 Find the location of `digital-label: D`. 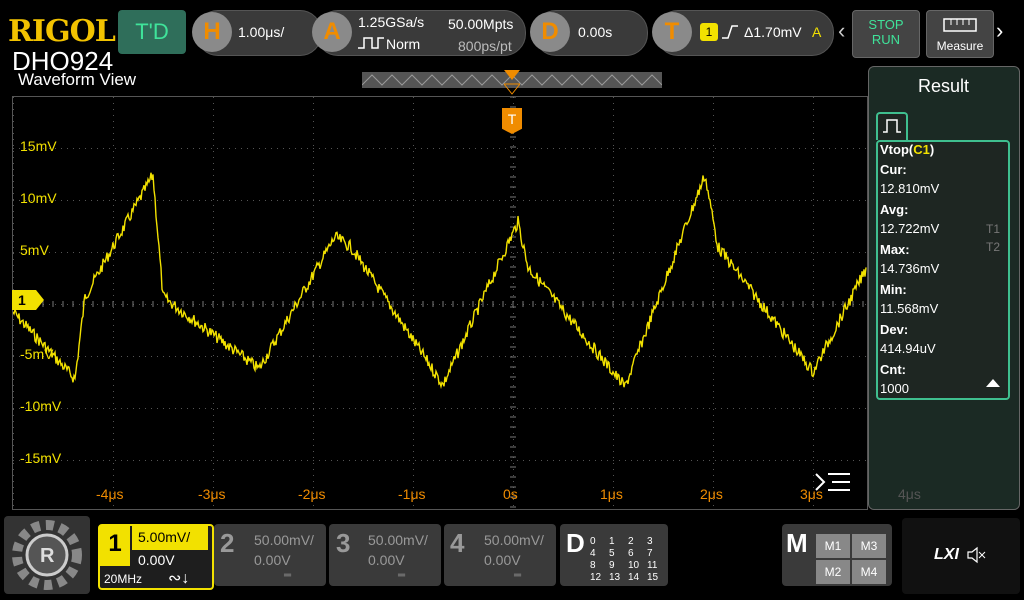

digital-label: D is located at coordinates (575, 543).